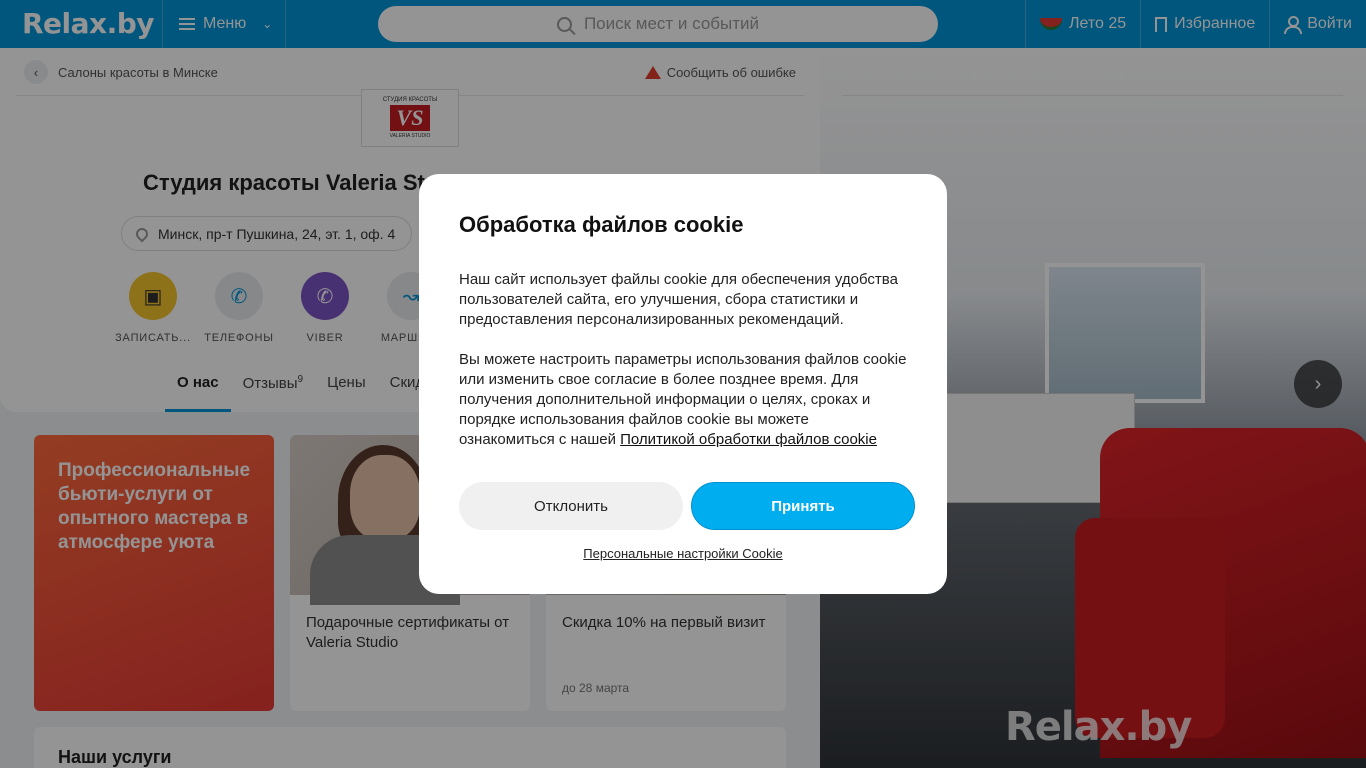  What do you see at coordinates (571, 506) in the screenshot?
I see `decline-button: Отклонить` at bounding box center [571, 506].